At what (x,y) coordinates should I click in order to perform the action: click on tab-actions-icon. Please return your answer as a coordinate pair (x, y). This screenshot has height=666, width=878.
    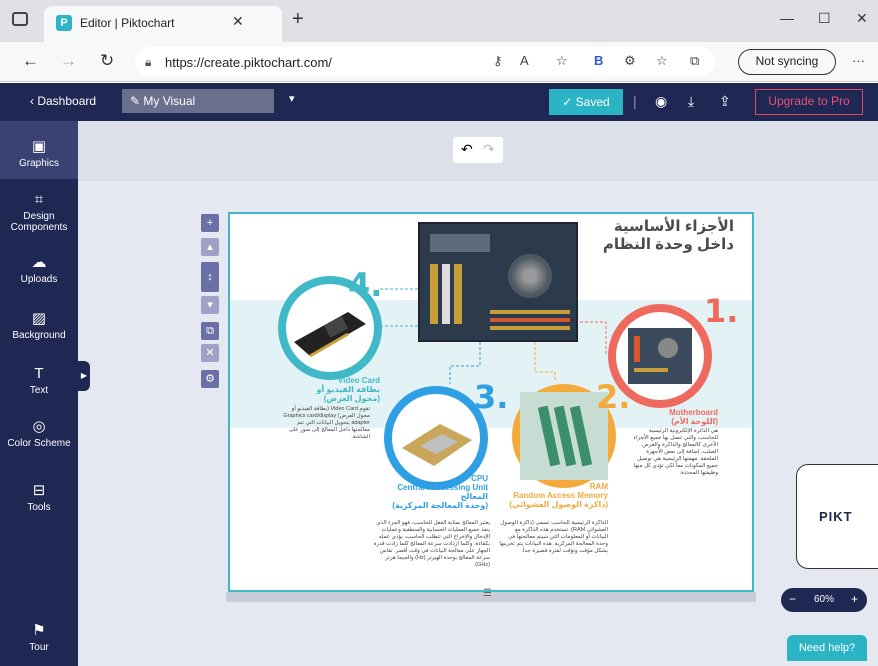
    Looking at the image, I should click on (20, 19).